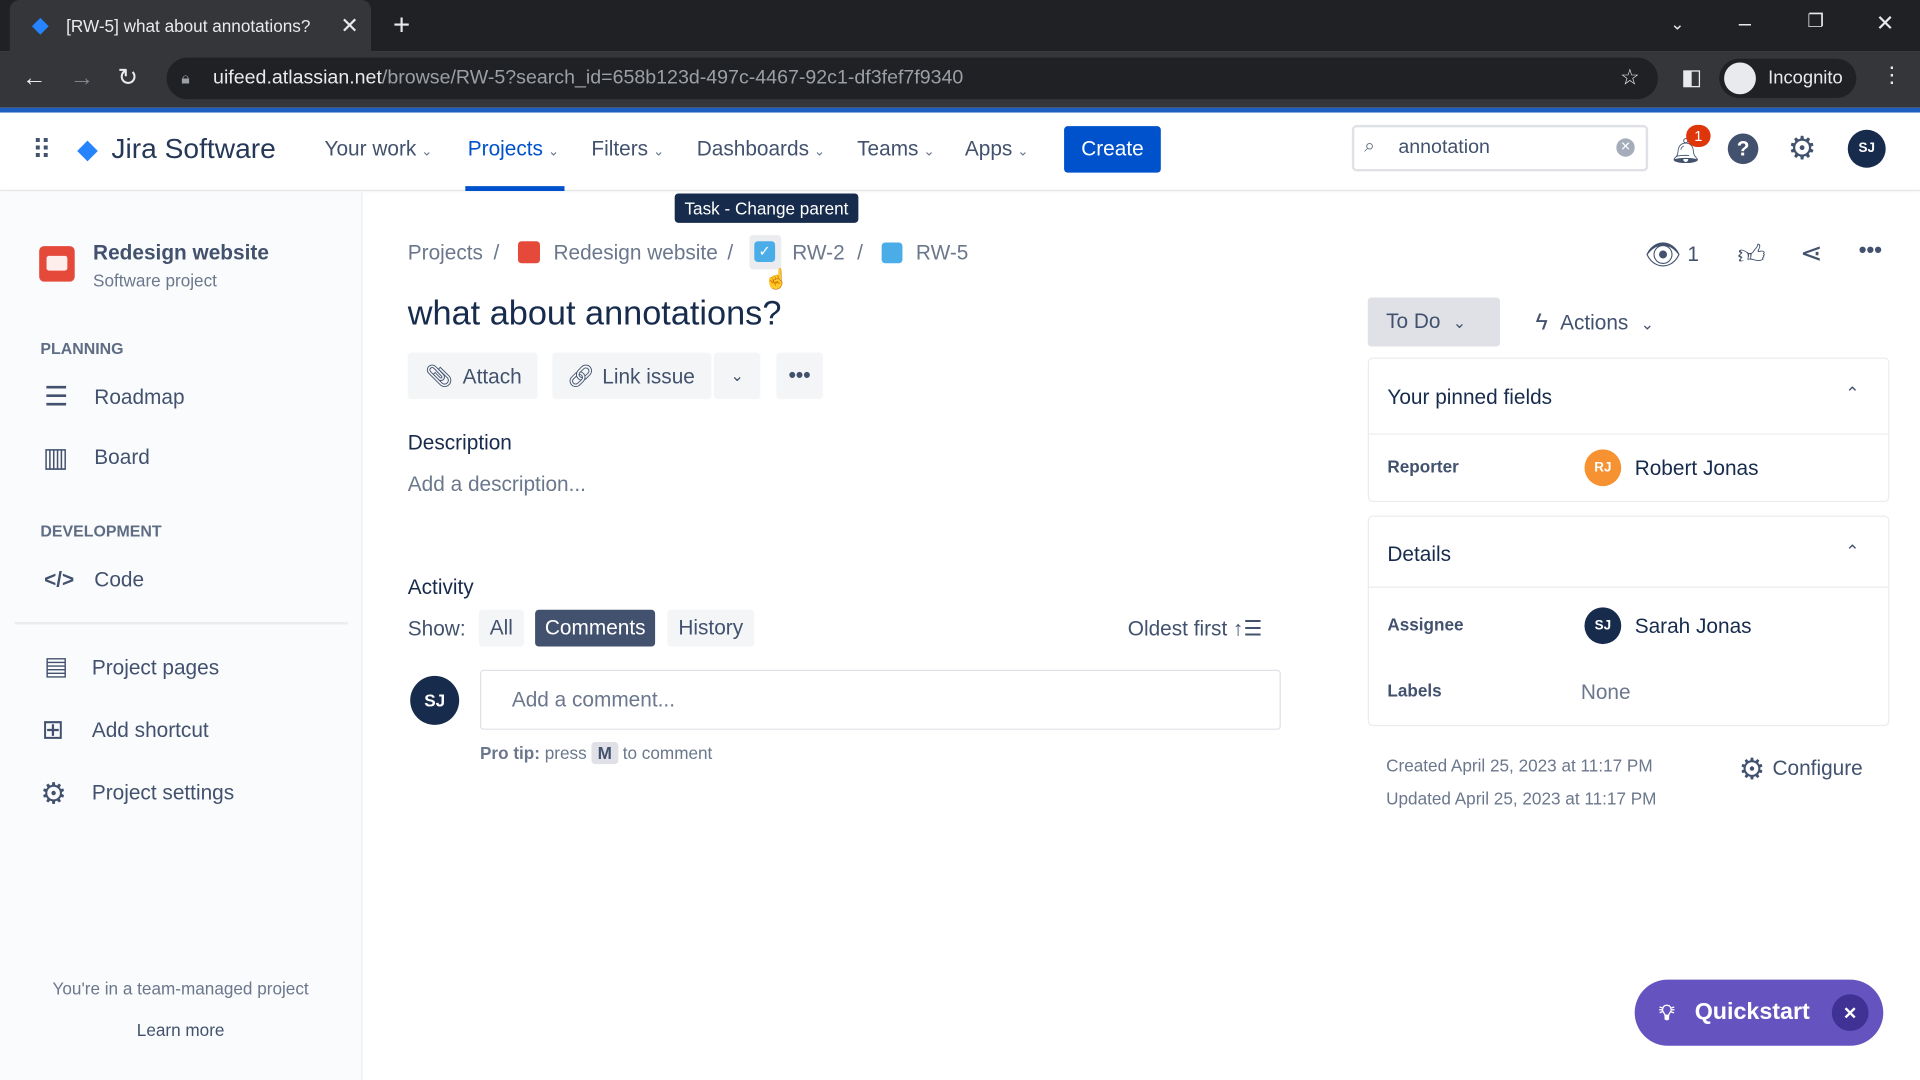 Image resolution: width=1920 pixels, height=1080 pixels. I want to click on browser-tab: ◆ [RW-5] what about annotations? ✕, so click(190, 26).